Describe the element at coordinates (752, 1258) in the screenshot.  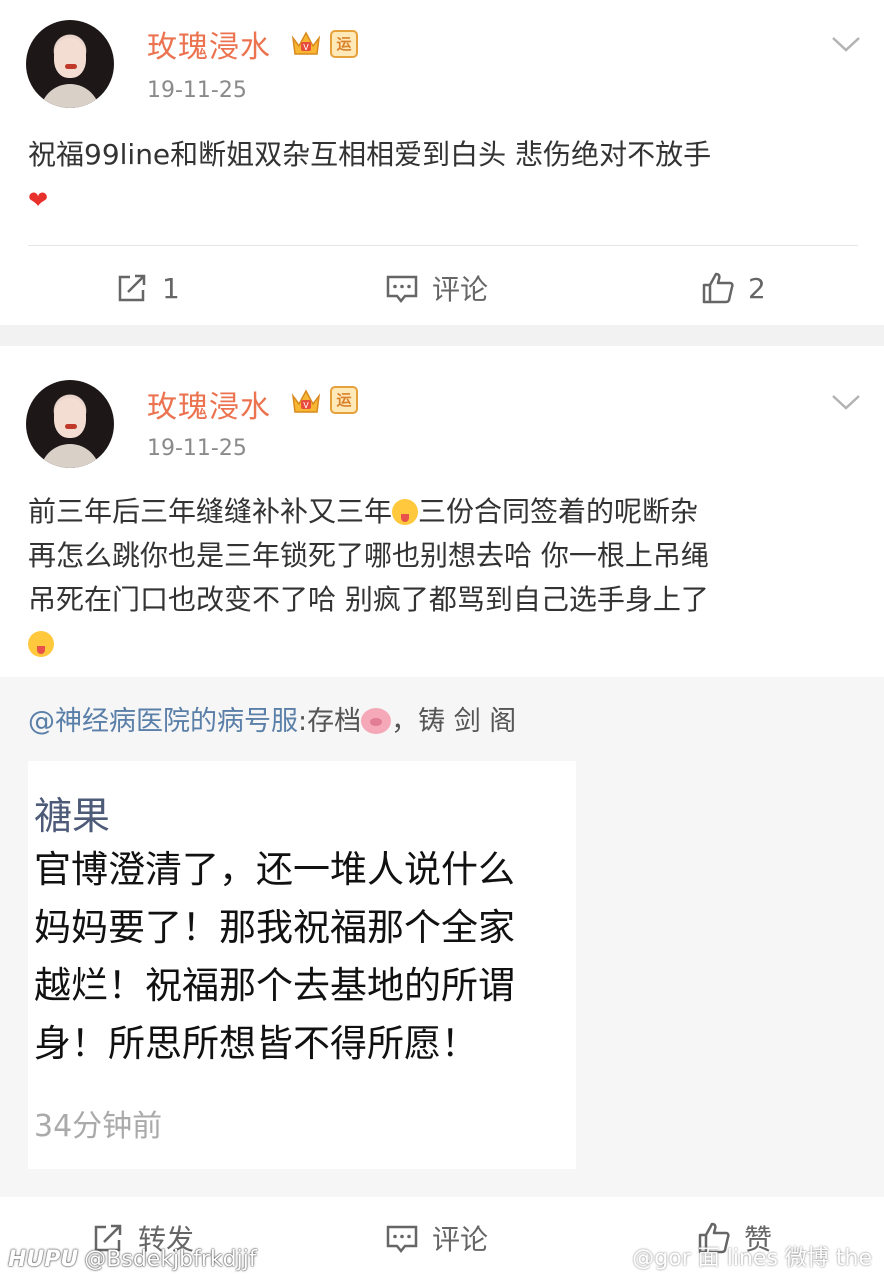
I see `watermark-right: @gor 面 lines 微博 the` at that location.